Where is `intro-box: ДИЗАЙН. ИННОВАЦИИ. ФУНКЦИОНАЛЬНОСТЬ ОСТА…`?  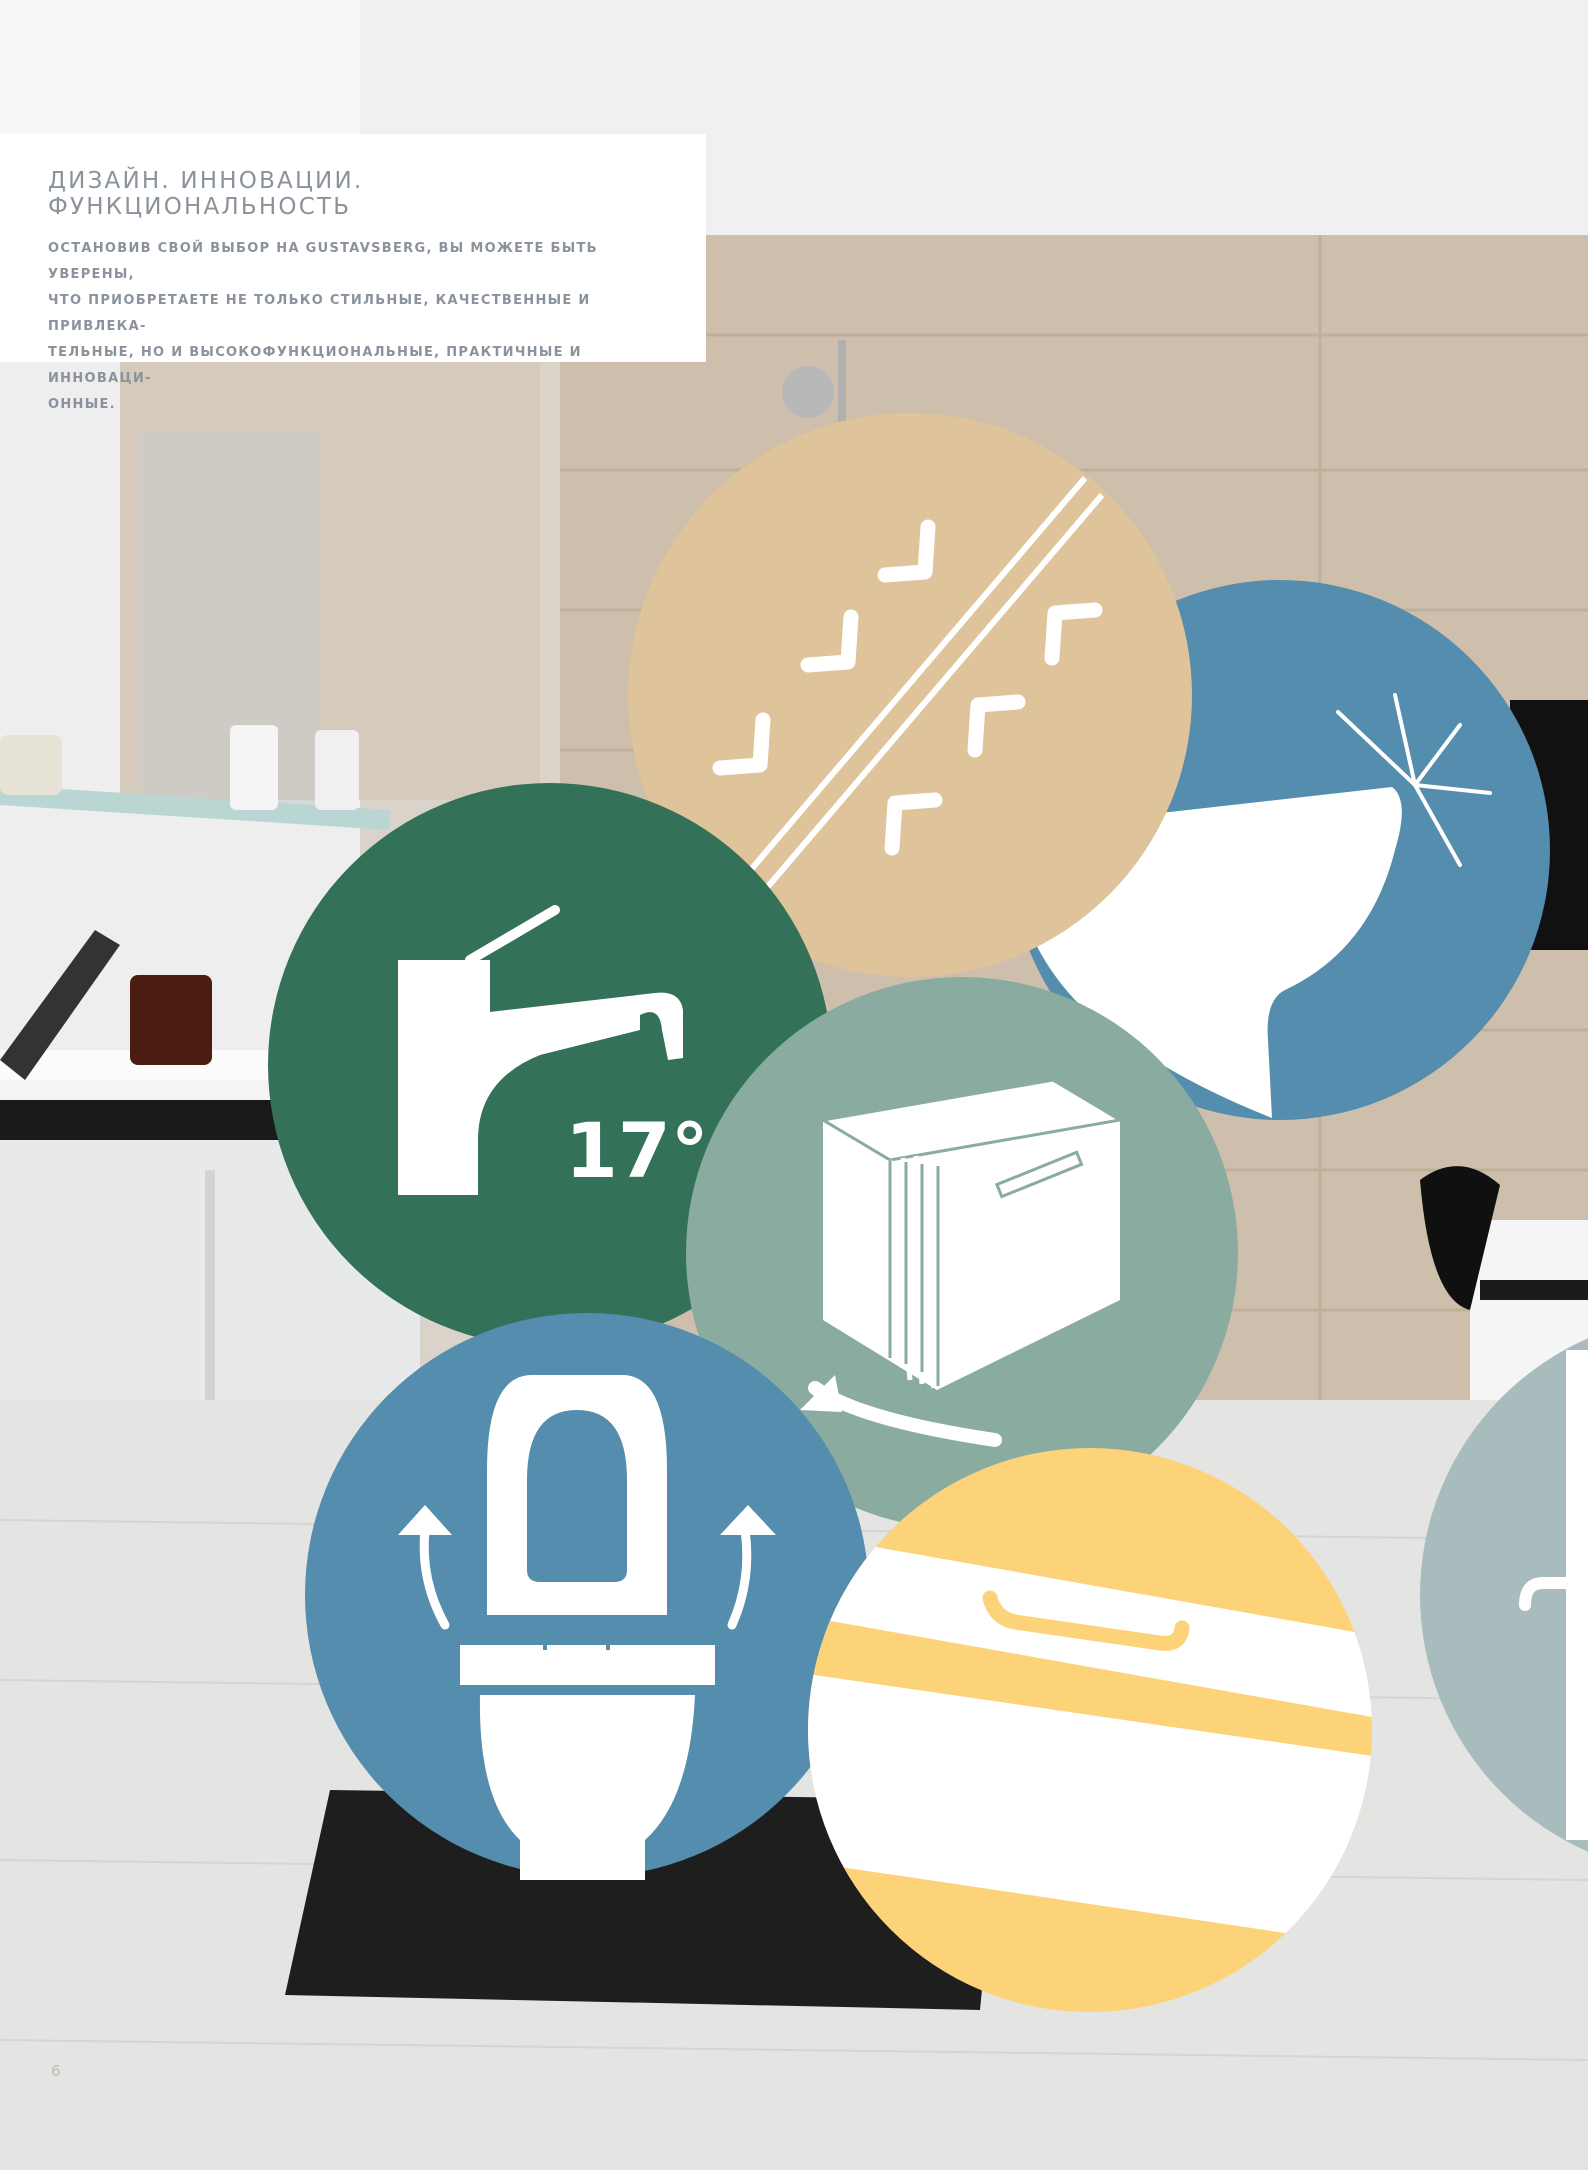
intro-box: ДИЗАЙН. ИННОВАЦИИ. ФУНКЦИОНАЛЬНОСТЬ ОСТА… is located at coordinates (353, 273).